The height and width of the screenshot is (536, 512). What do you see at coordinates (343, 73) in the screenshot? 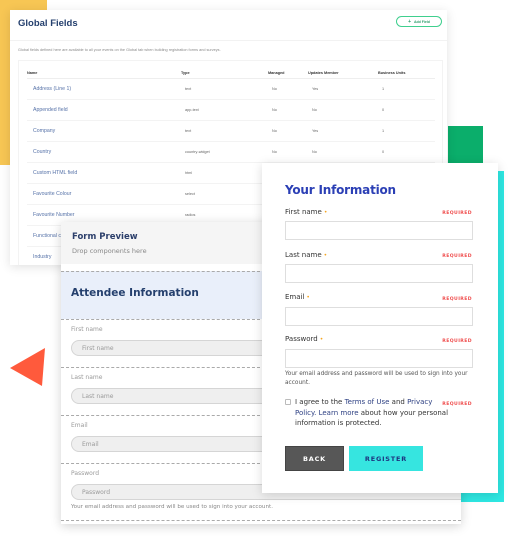
I see `column-header-updates-member: Updates Member` at bounding box center [343, 73].